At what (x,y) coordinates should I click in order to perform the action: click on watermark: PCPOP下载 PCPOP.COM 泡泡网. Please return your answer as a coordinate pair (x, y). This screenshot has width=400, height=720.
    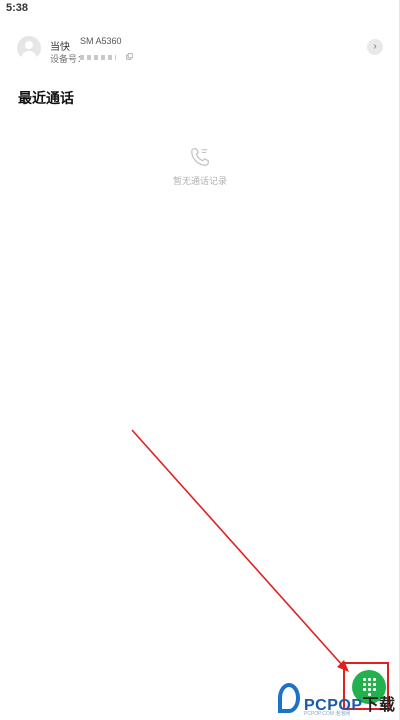
    Looking at the image, I should click on (337, 701).